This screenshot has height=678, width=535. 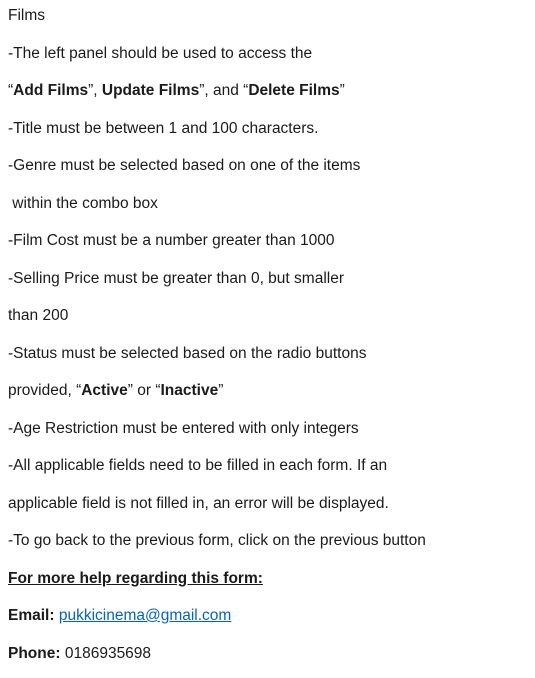 I want to click on status-pre: provided, “, so click(x=45, y=390).